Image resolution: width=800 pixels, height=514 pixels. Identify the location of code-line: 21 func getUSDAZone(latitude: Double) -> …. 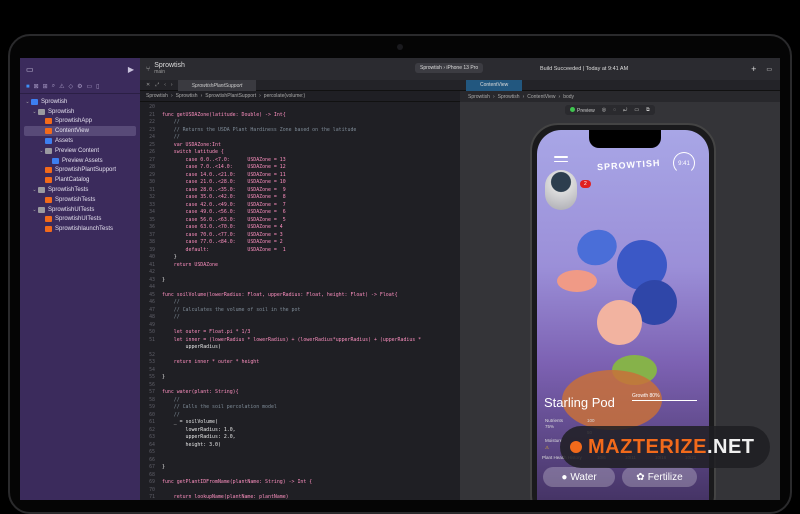
(300, 116).